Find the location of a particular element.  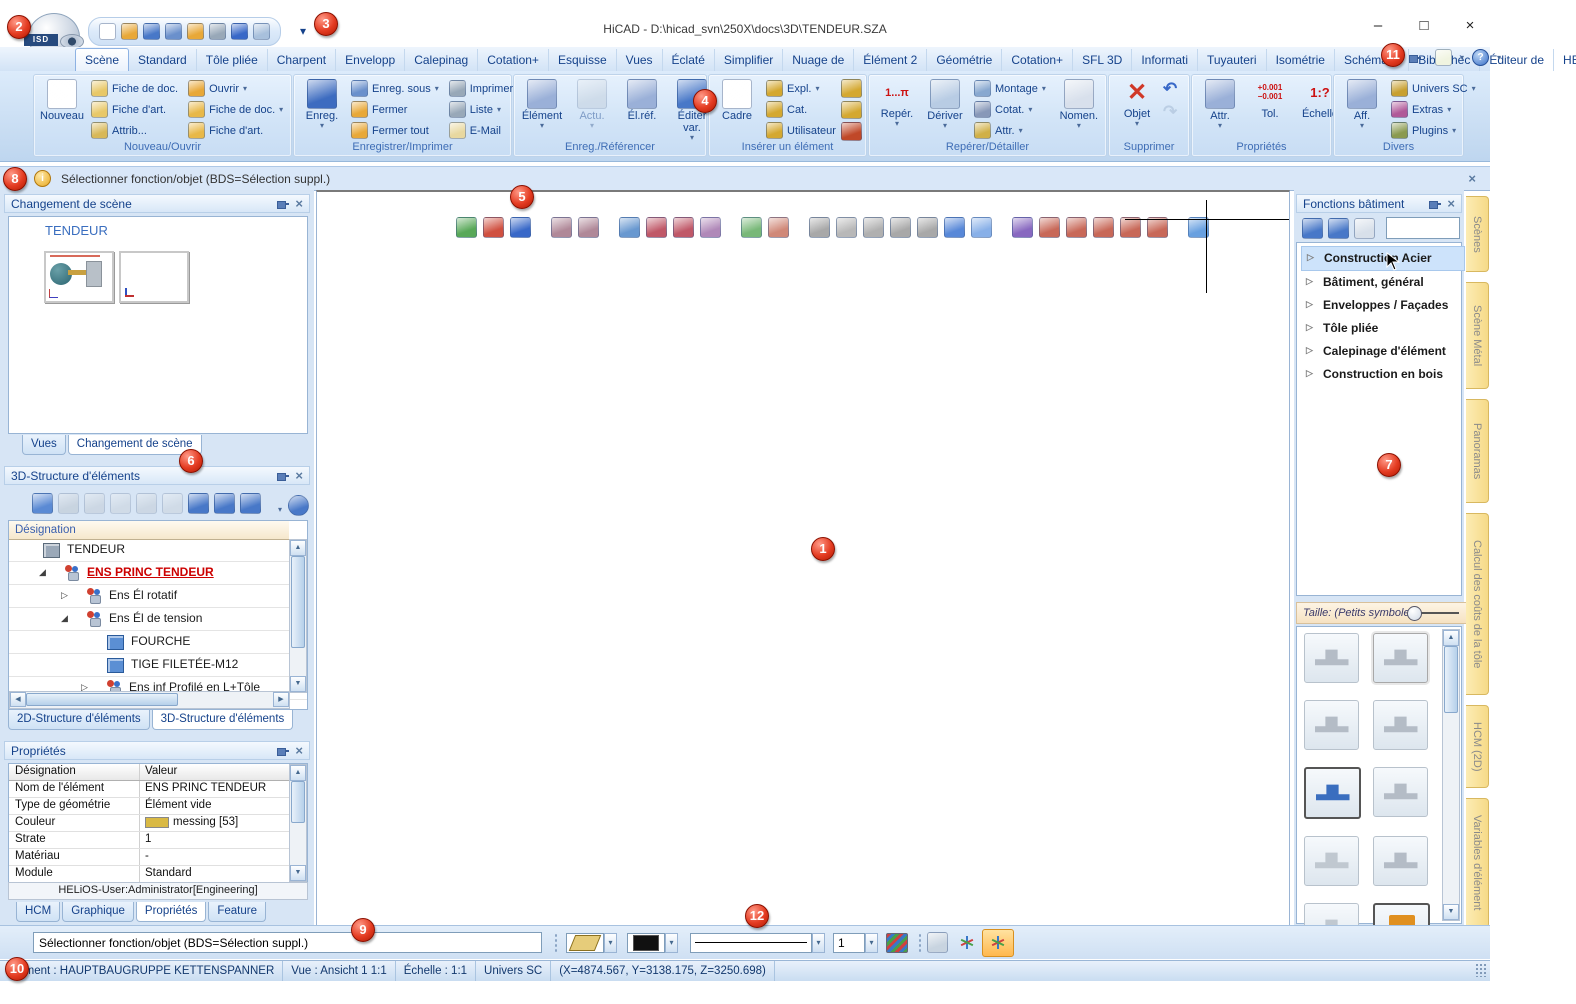

ribbon-big-button: +0.001 −0.001 Tol.▾ is located at coordinates (1270, 109).